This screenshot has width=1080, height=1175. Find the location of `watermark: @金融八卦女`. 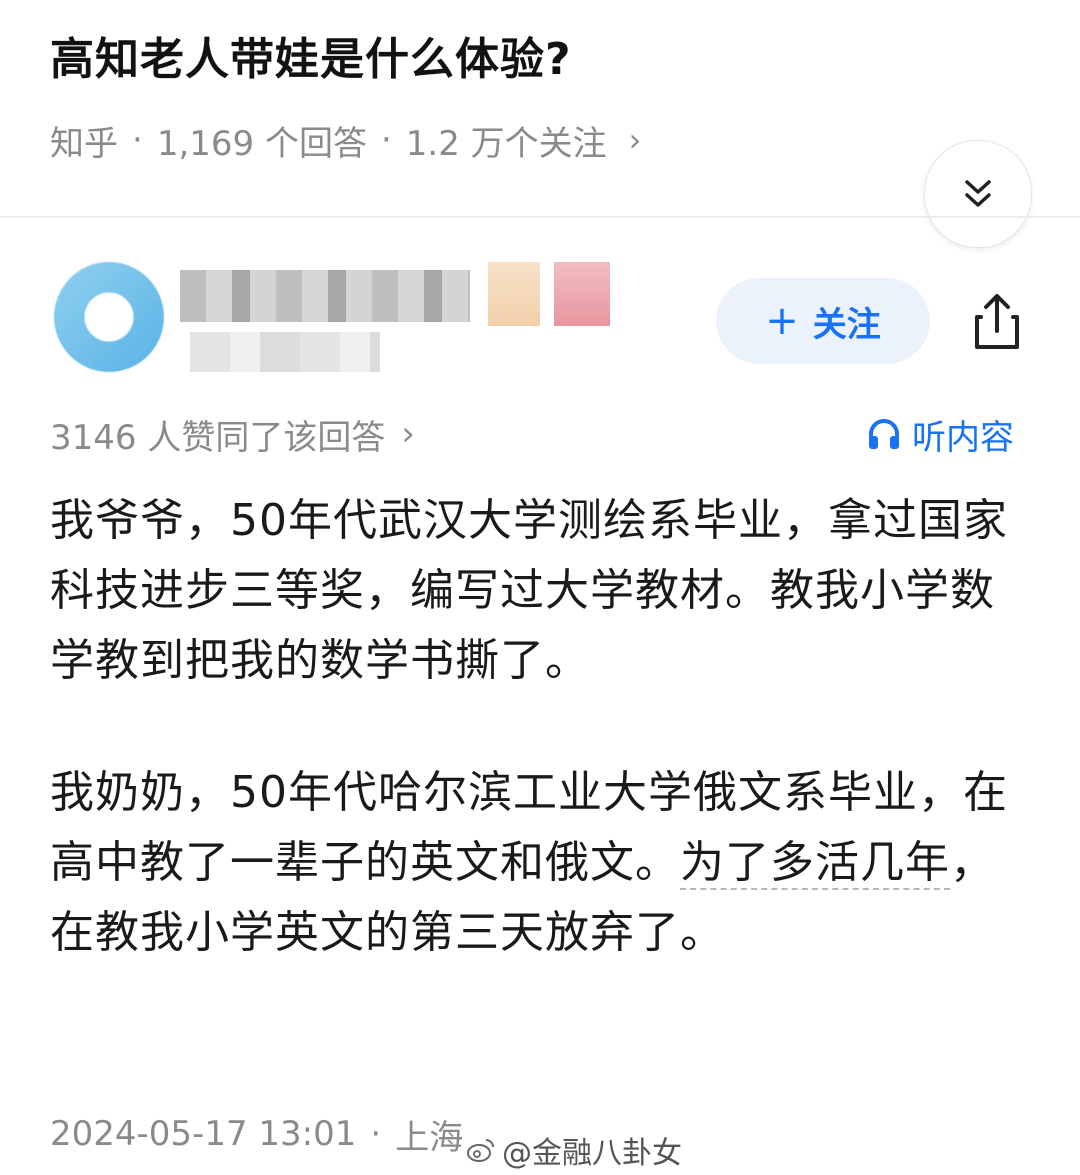

watermark: @金融八卦女 is located at coordinates (574, 1150).